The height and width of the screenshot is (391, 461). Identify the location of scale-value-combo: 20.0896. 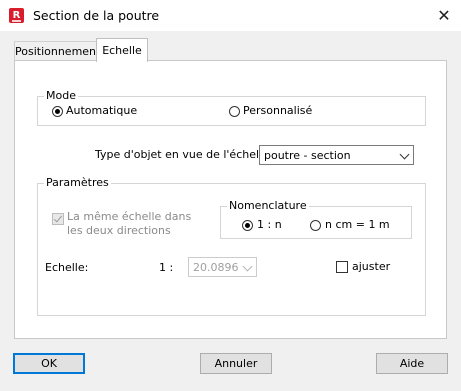
(222, 267).